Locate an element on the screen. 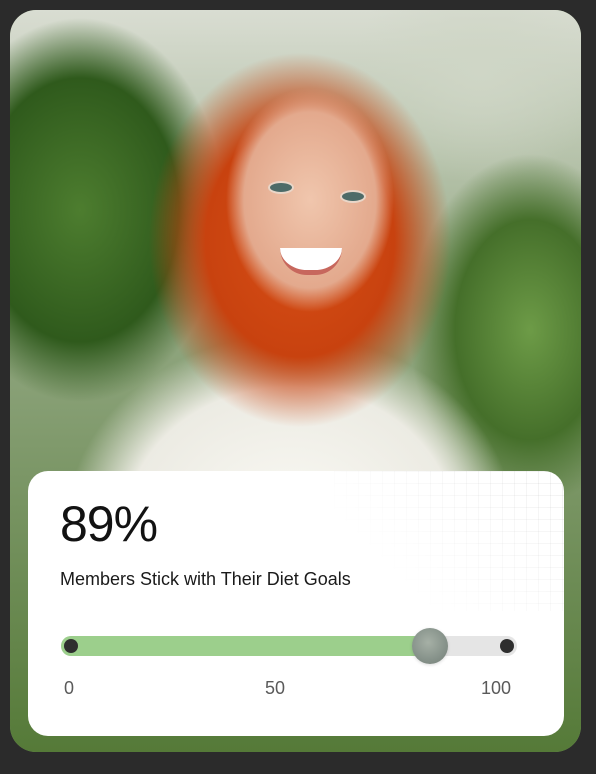  slider-start-dot is located at coordinates (71, 646).